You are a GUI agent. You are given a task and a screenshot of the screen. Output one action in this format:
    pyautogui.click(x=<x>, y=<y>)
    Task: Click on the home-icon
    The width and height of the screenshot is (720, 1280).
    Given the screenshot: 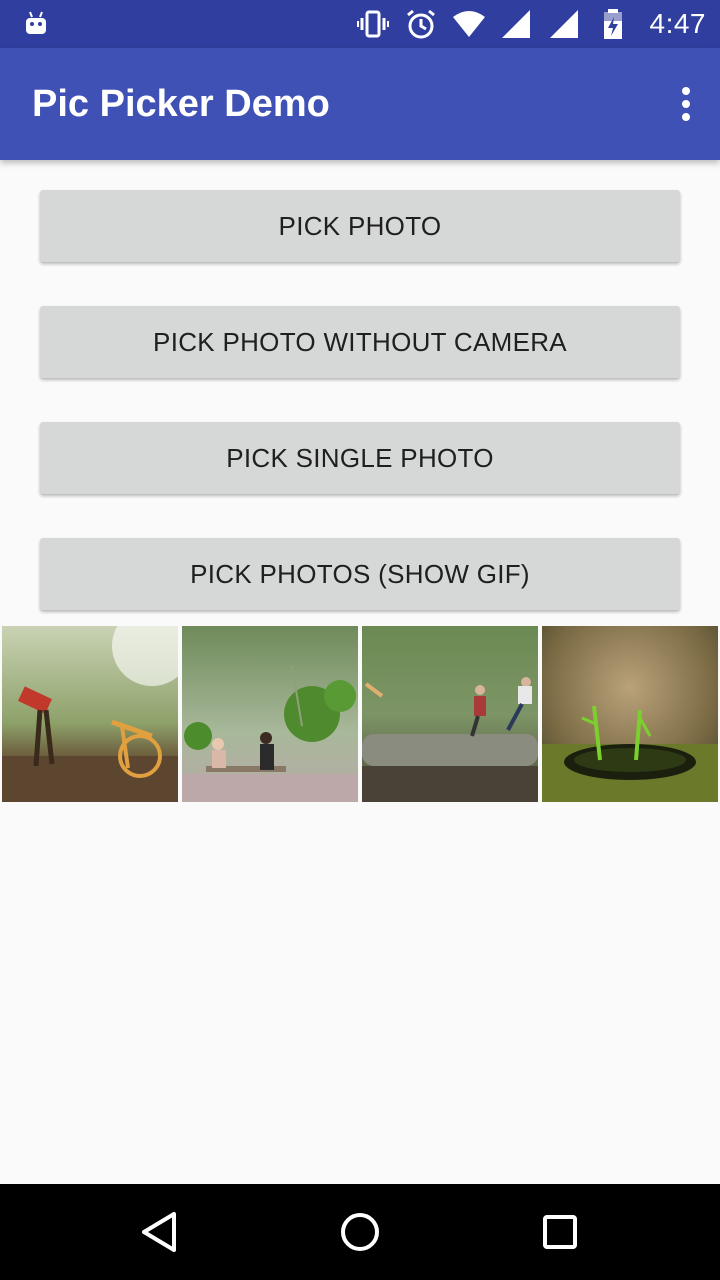 What is the action you would take?
    pyautogui.click(x=360, y=1232)
    